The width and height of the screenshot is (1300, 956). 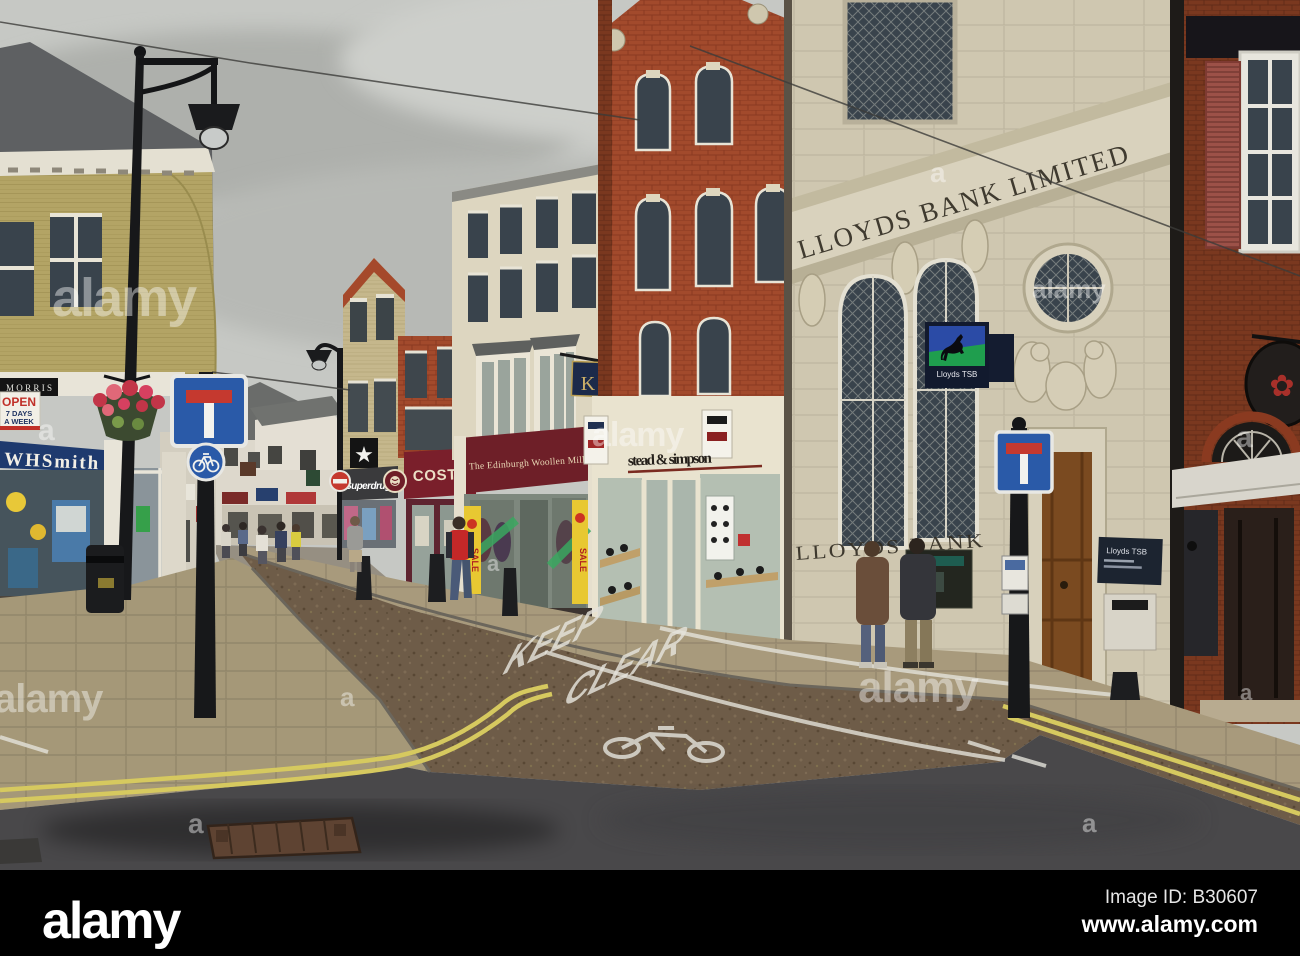 What do you see at coordinates (1252, 152) in the screenshot?
I see `shuttered-window` at bounding box center [1252, 152].